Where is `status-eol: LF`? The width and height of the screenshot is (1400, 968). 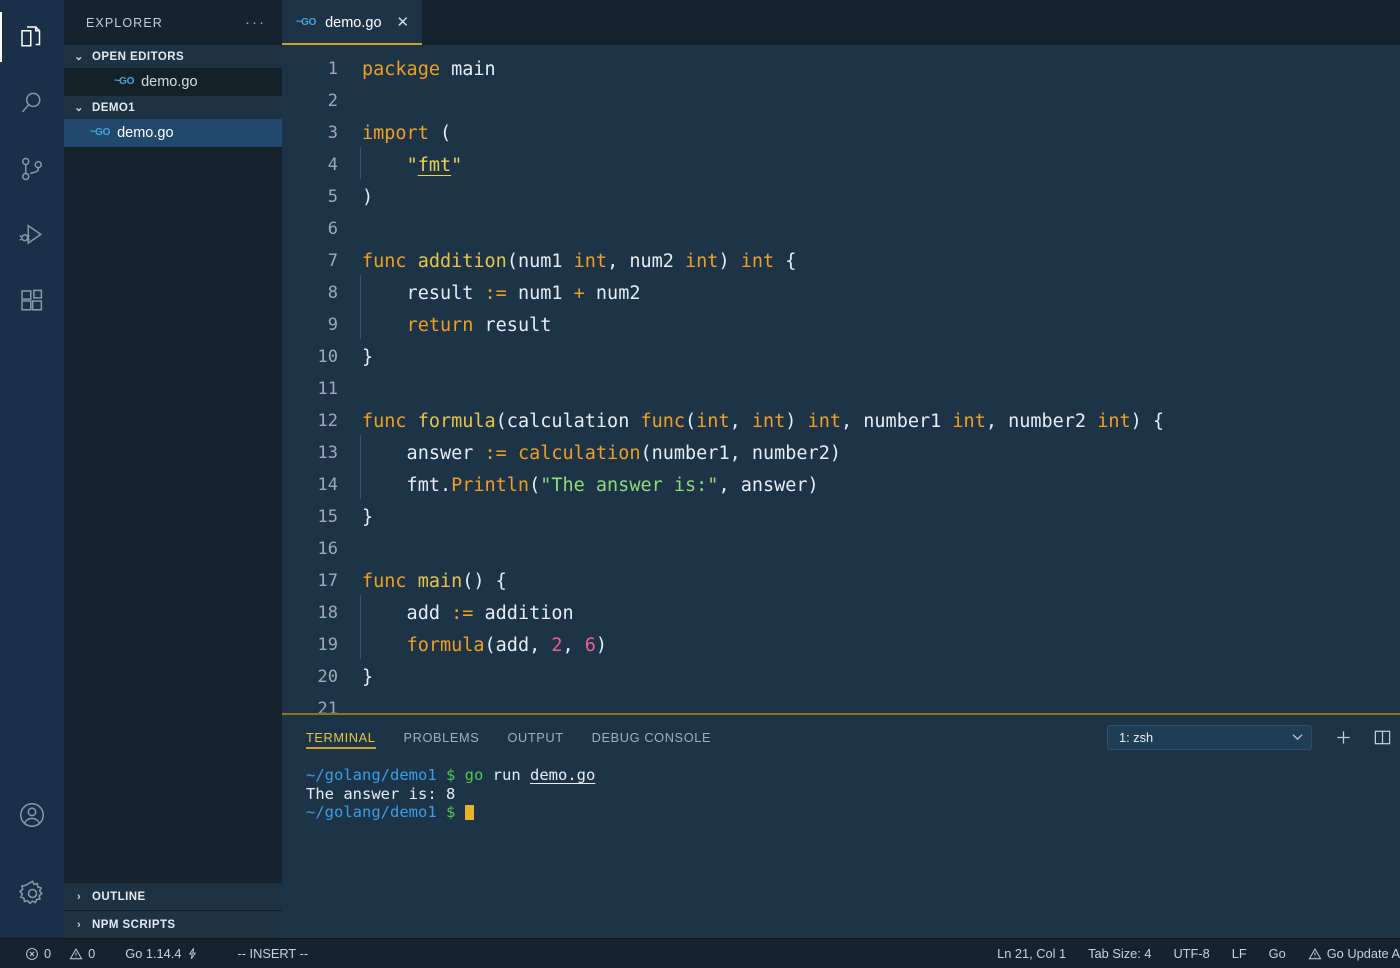 status-eol: LF is located at coordinates (1239, 953).